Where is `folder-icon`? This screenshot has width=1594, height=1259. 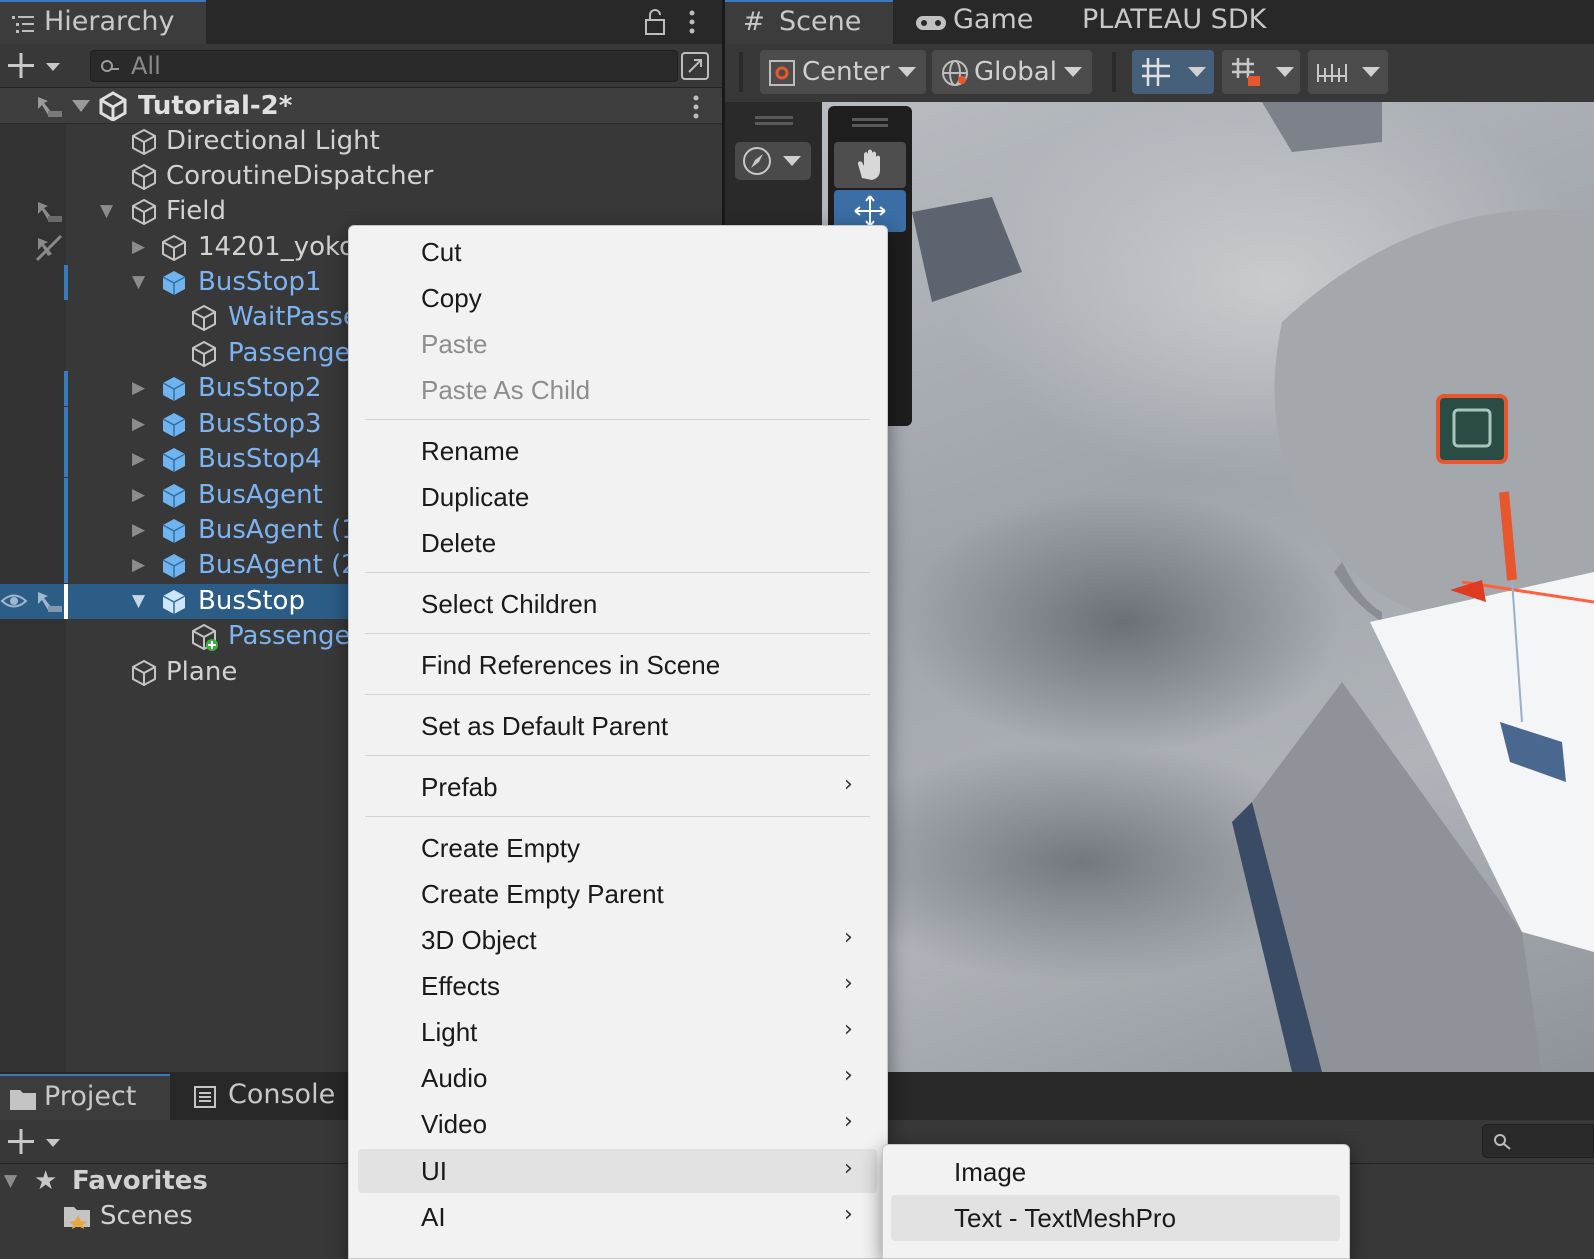
folder-icon is located at coordinates (23, 1100).